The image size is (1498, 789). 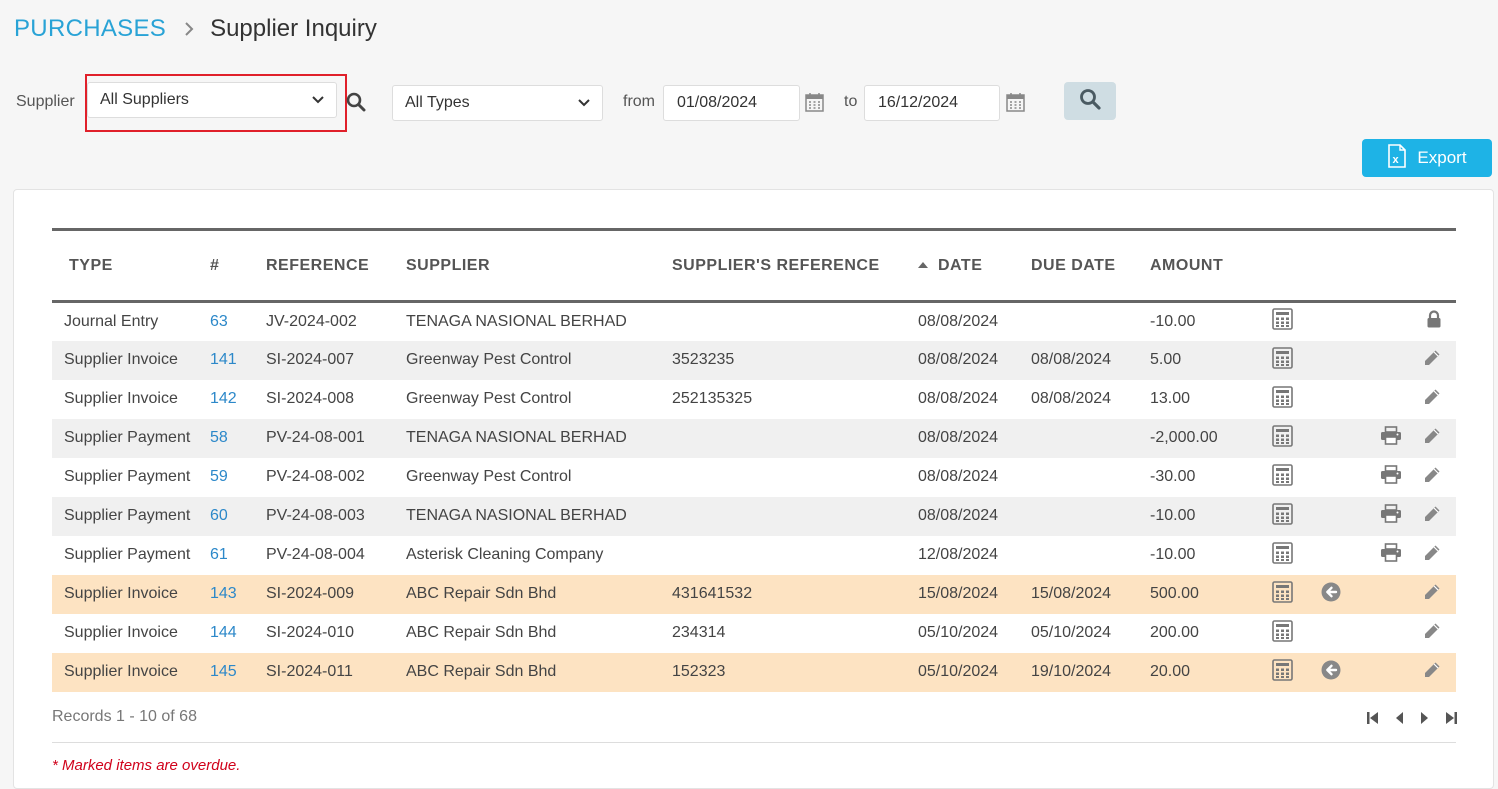 I want to click on supplier-label: Supplier, so click(x=45, y=101).